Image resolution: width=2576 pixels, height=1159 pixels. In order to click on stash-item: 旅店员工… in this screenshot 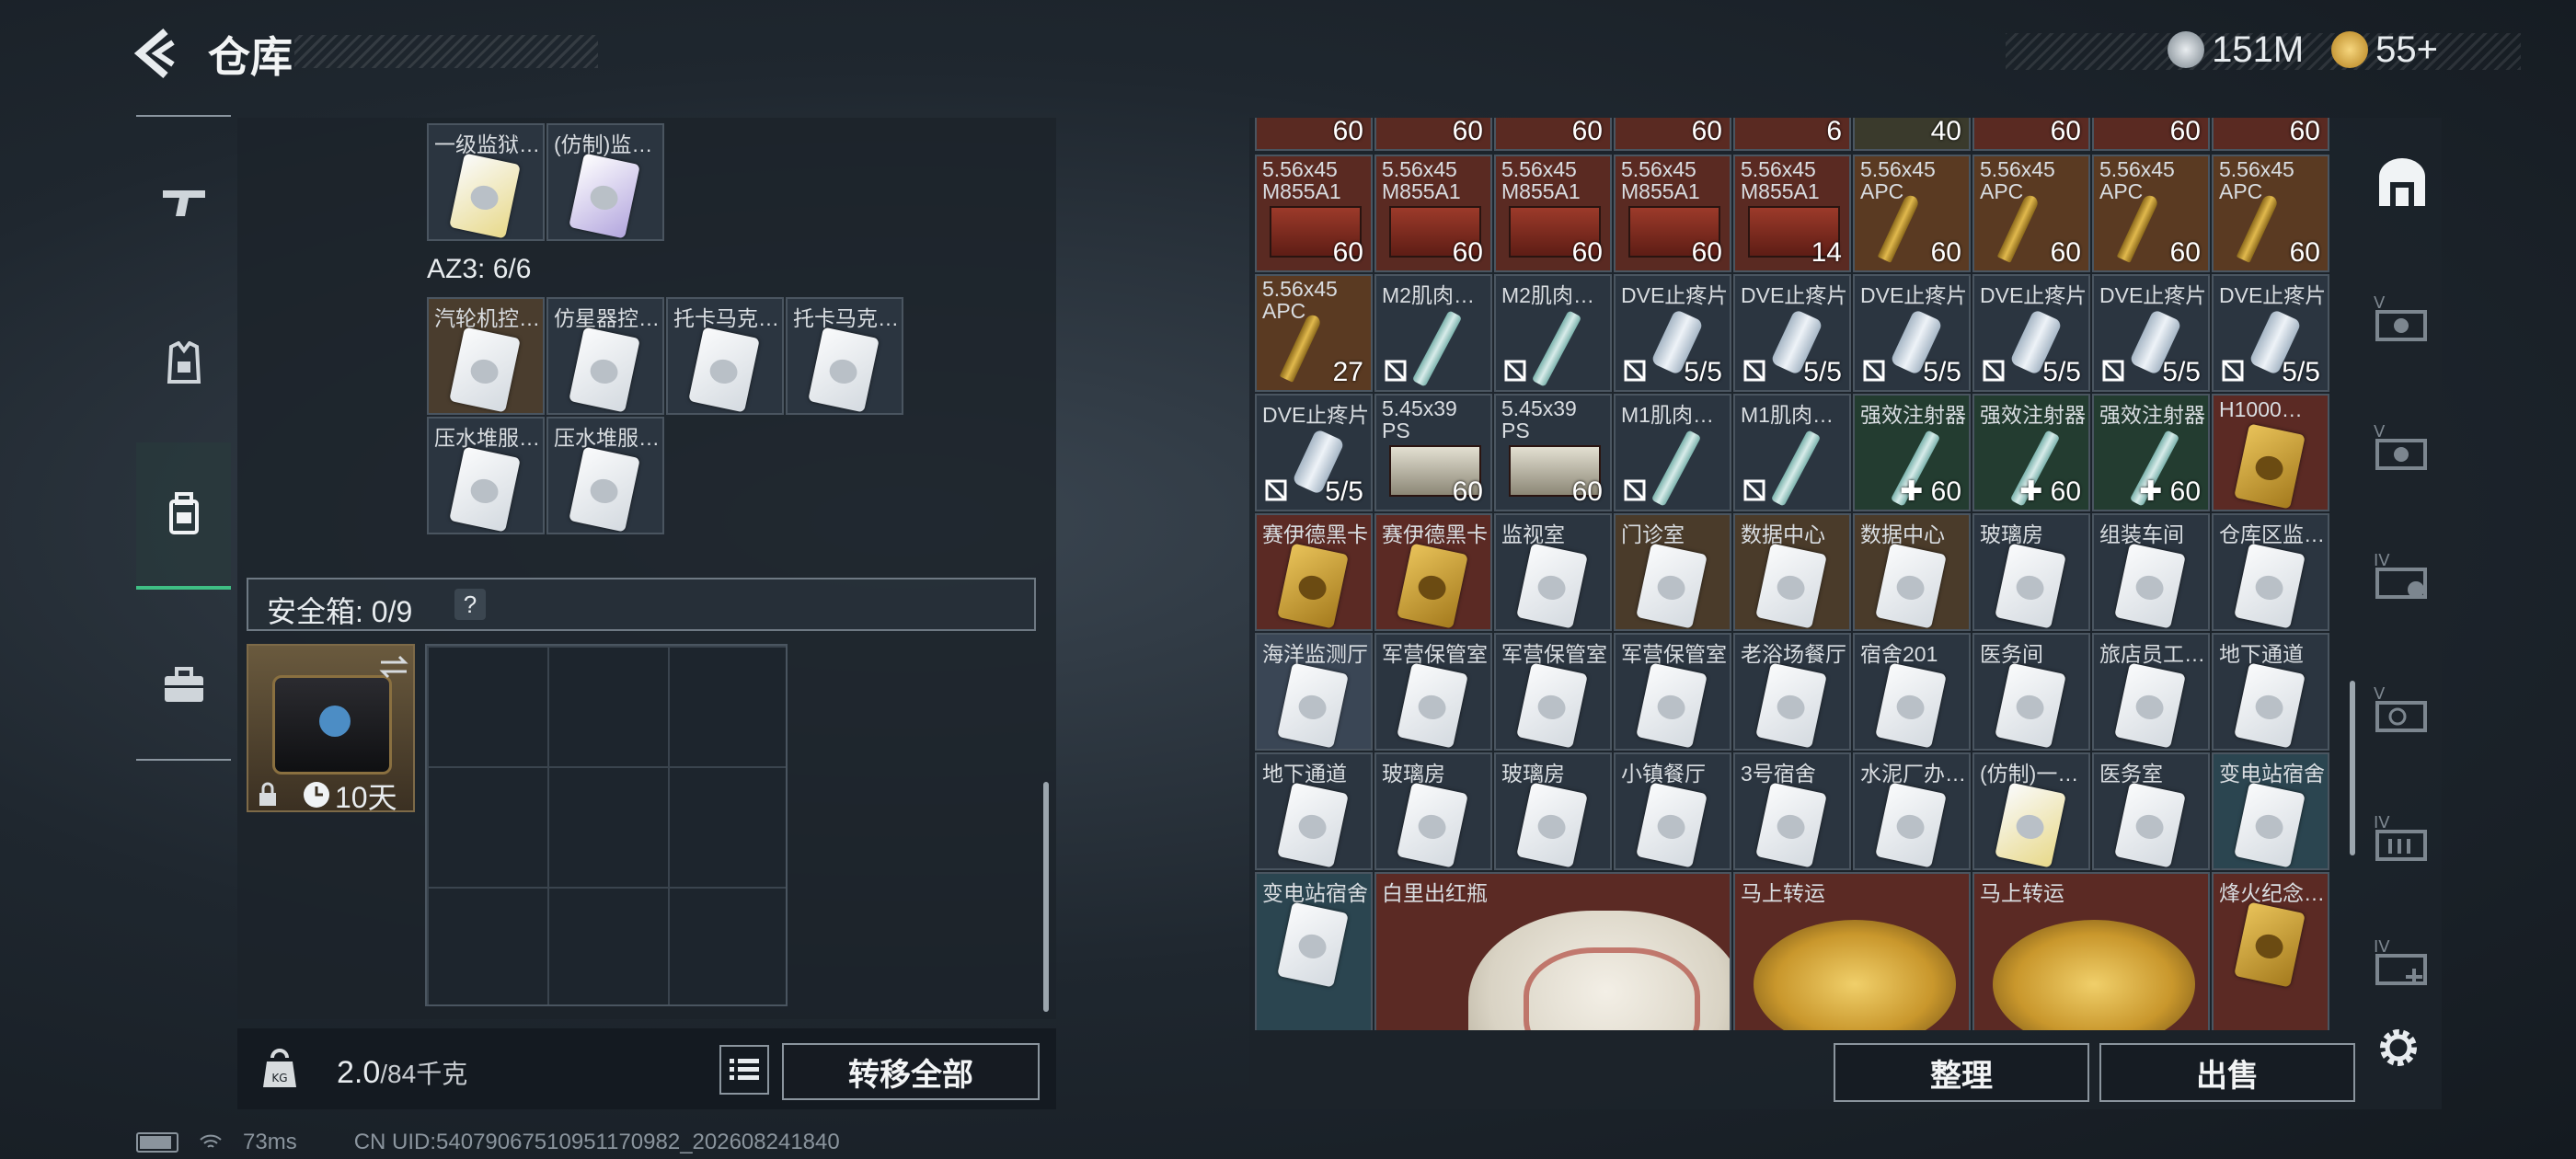, I will do `click(2151, 692)`.